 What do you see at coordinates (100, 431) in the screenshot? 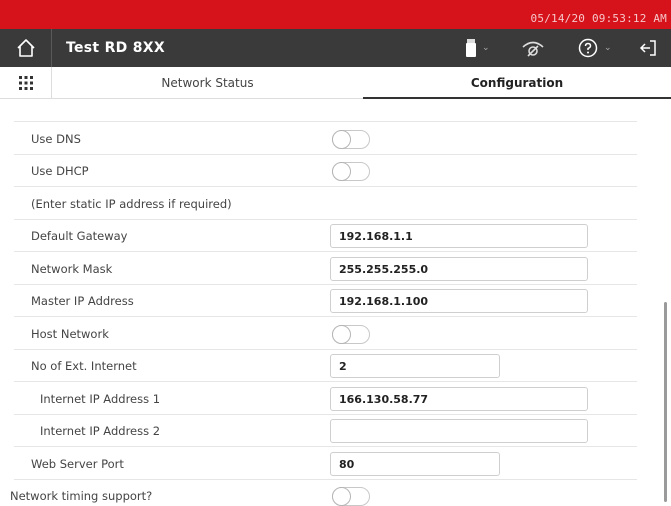
I see `internet-ip-2-label: Internet IP Address 2` at bounding box center [100, 431].